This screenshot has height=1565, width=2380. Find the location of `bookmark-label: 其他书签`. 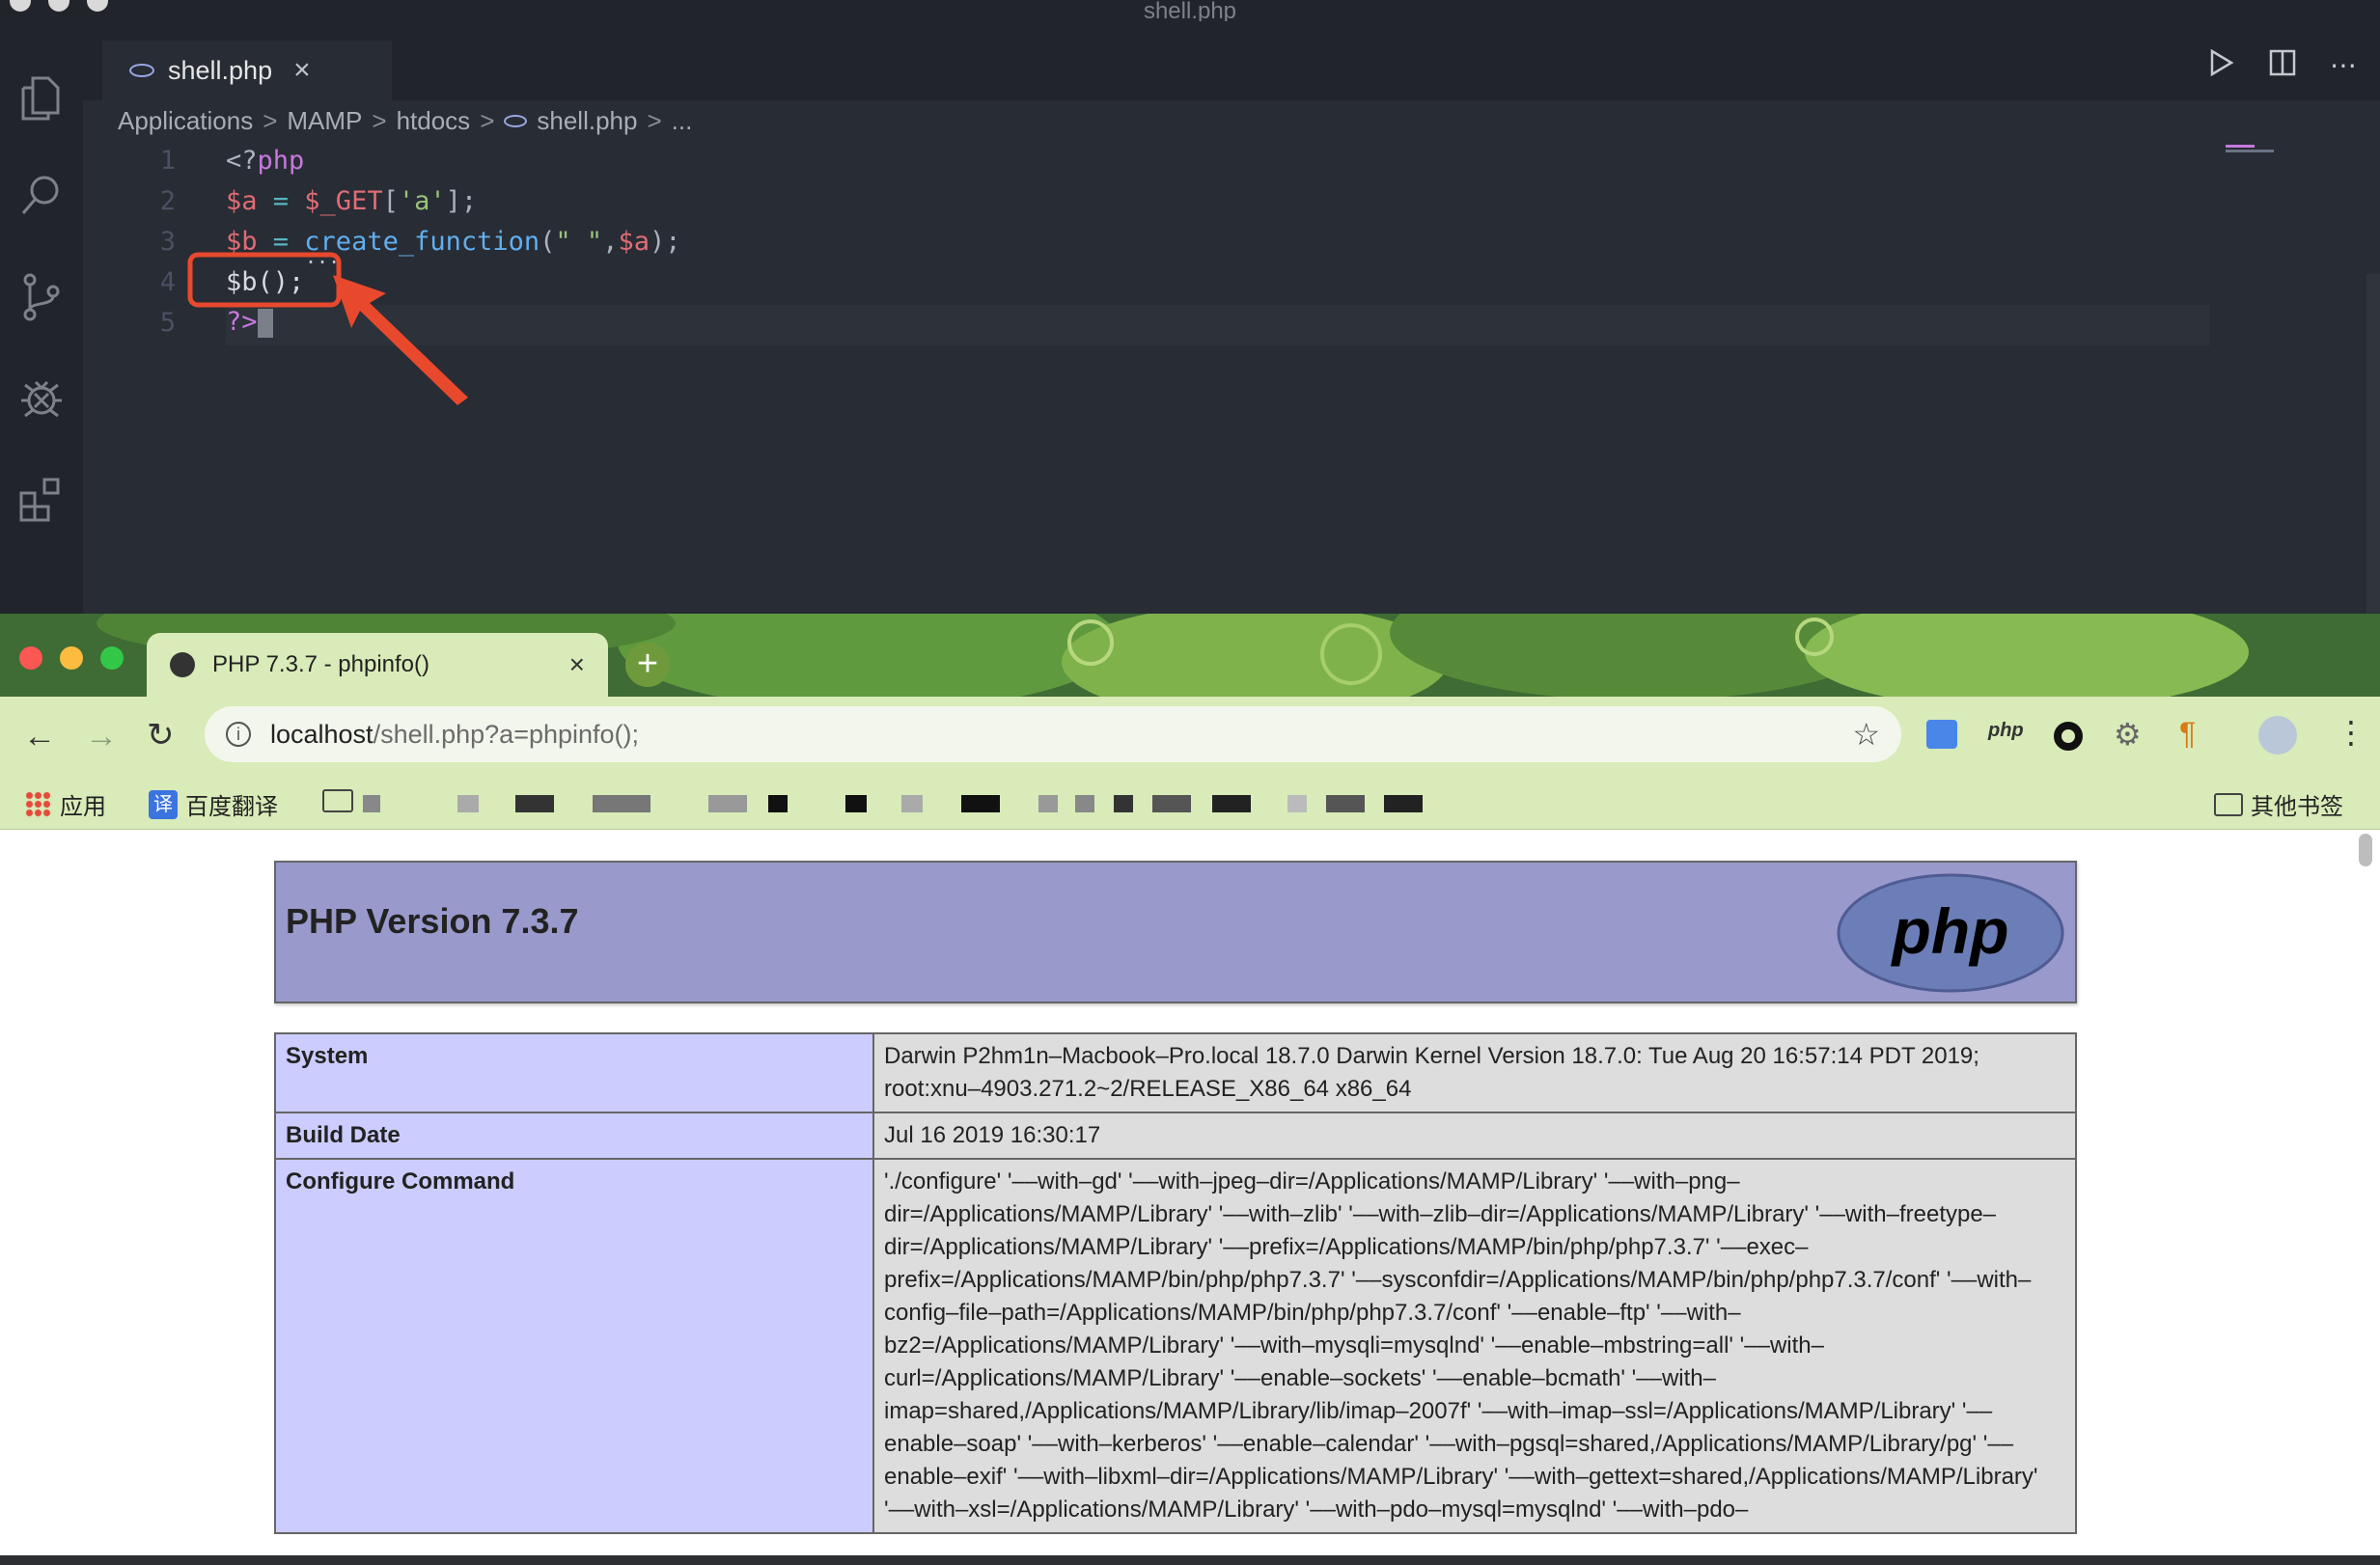

bookmark-label: 其他书签 is located at coordinates (2297, 807).